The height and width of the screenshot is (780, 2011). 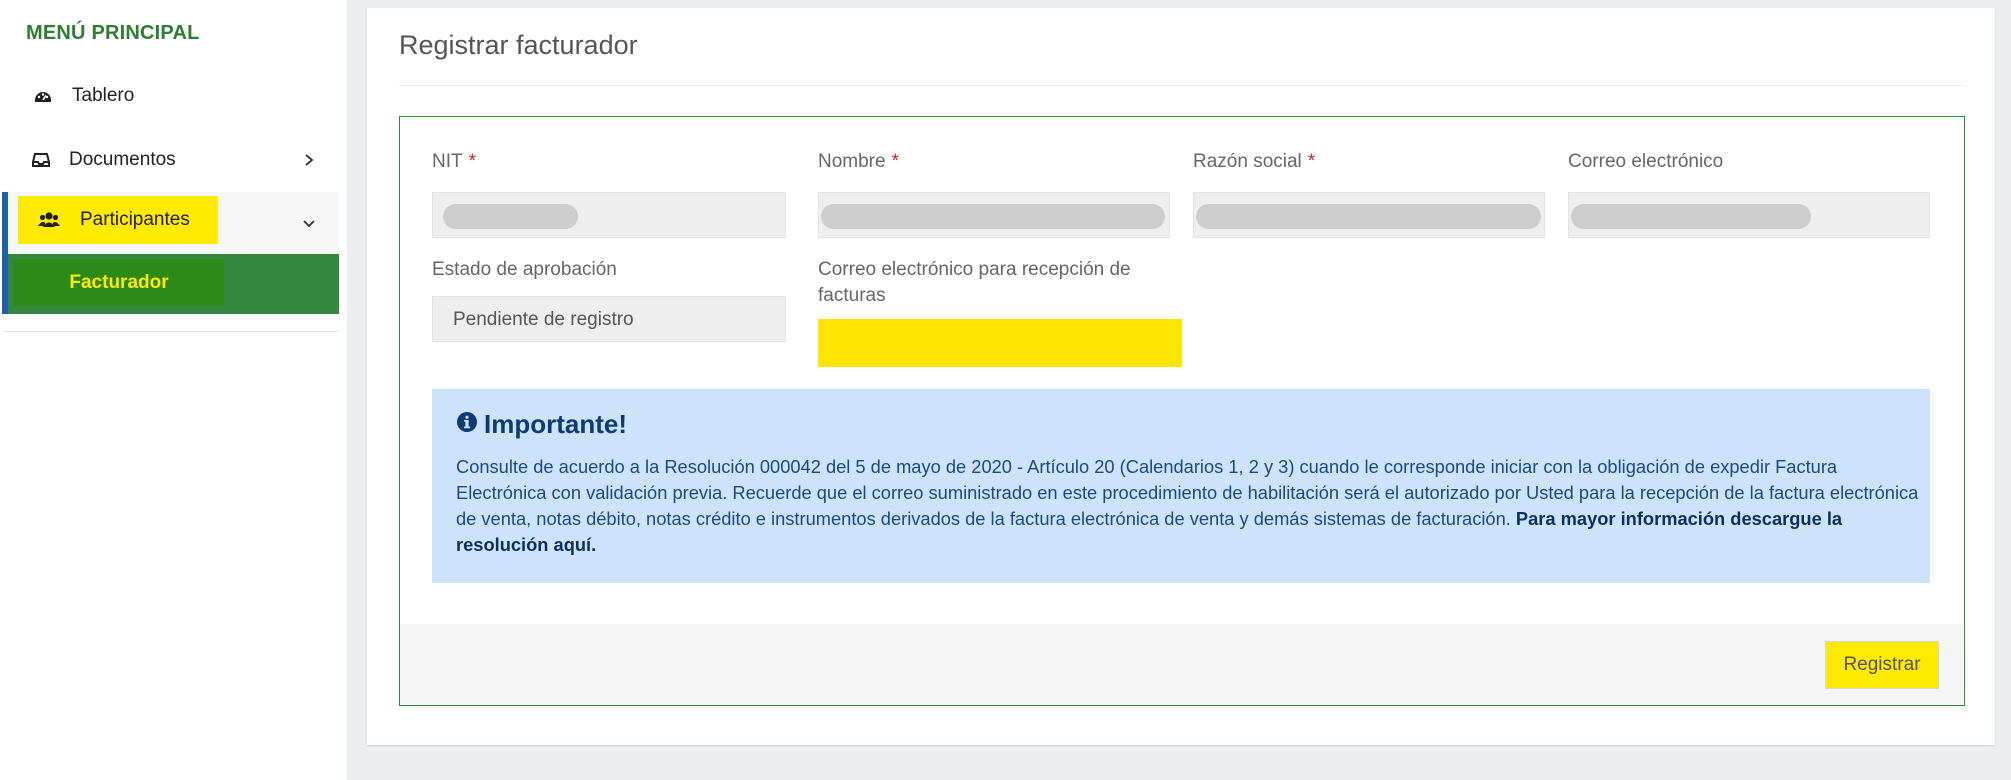 I want to click on sidebar-subitem-facturador: Facturador, so click(x=170, y=284).